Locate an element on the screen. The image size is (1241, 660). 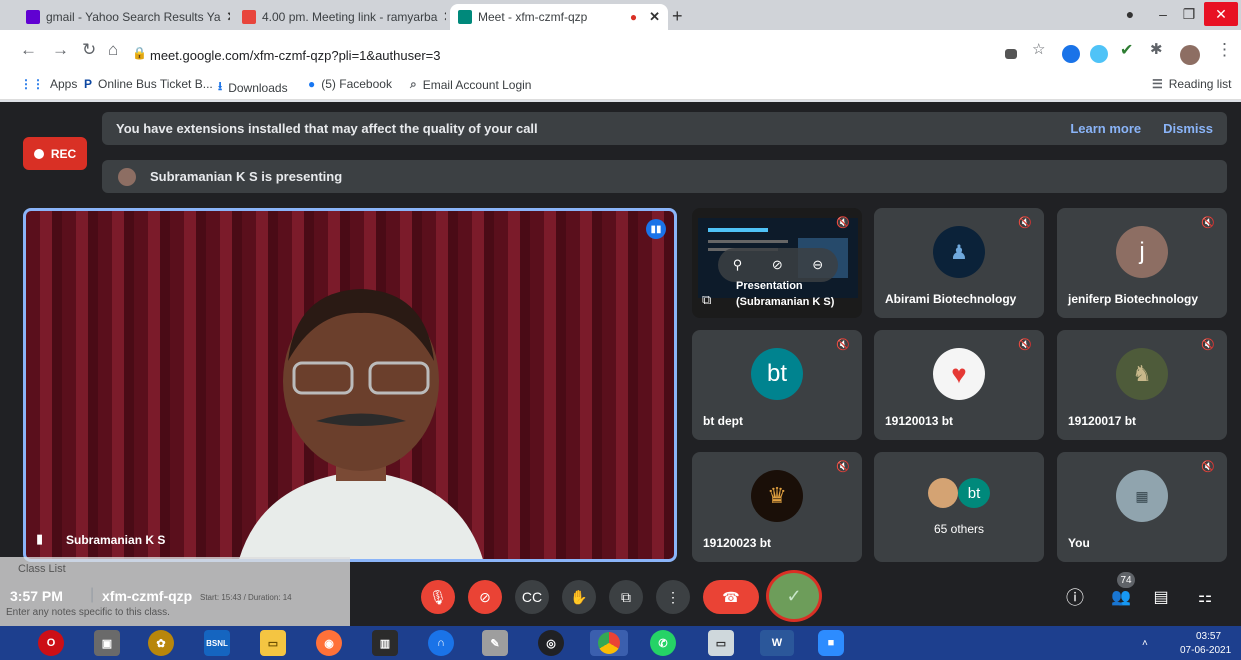
avatar: ♛ is located at coordinates (777, 496).